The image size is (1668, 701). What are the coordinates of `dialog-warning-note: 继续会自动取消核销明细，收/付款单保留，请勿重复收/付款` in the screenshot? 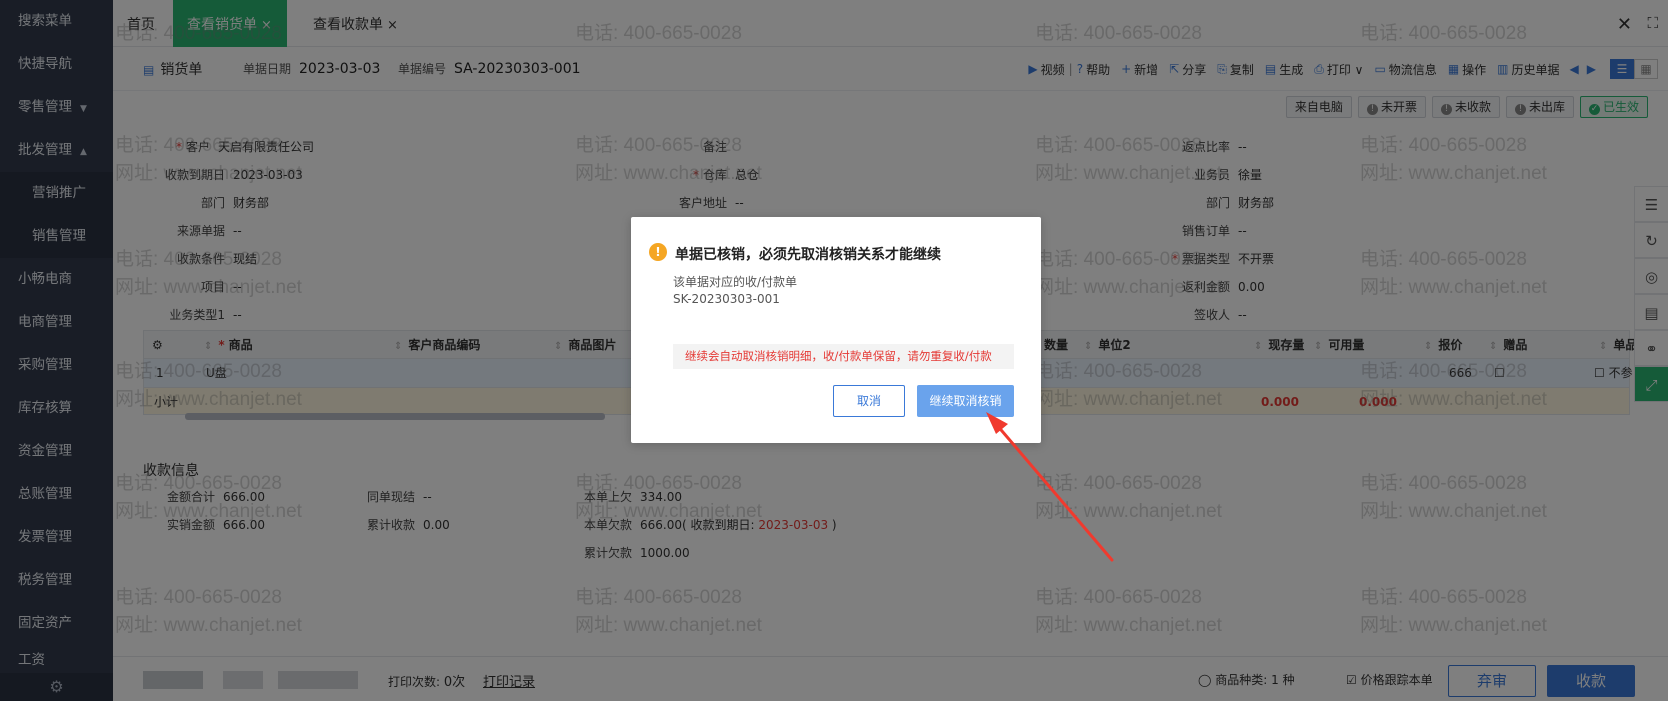 It's located at (843, 356).